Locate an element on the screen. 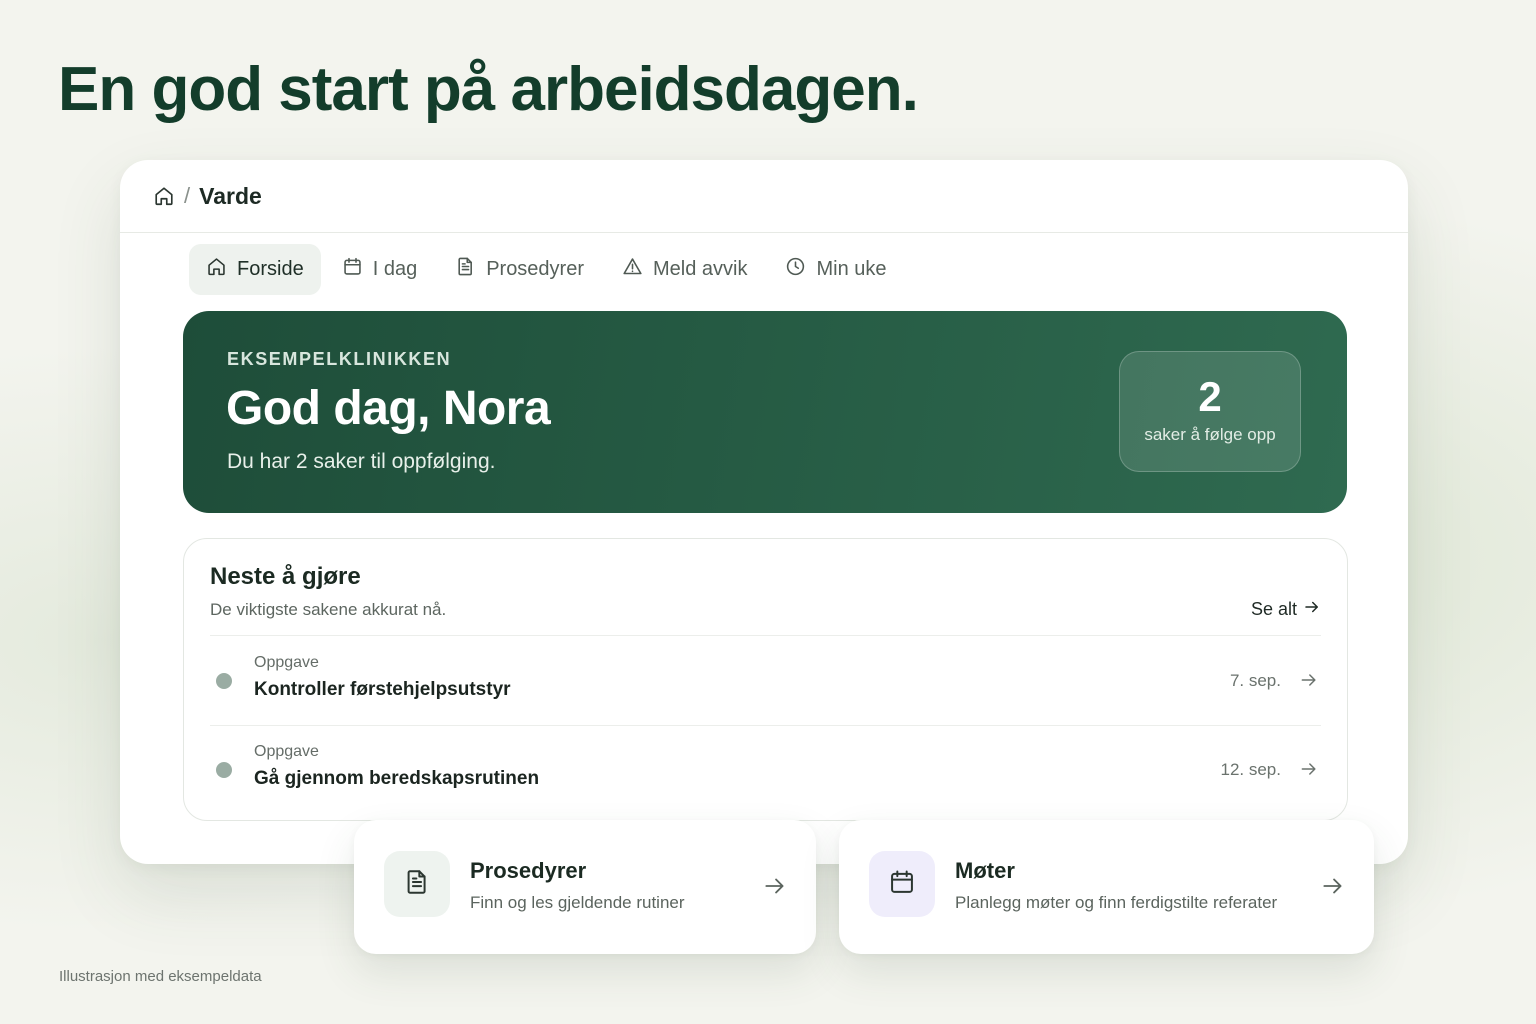 The width and height of the screenshot is (1536, 1024). tab-i-dag: I dag is located at coordinates (379, 269).